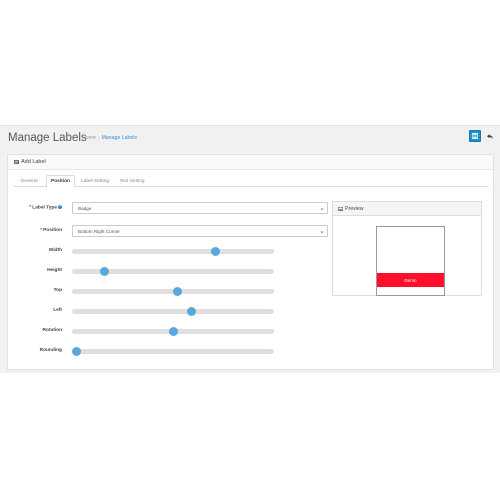 This screenshot has width=500, height=500. What do you see at coordinates (60, 206) in the screenshot?
I see `help-icon` at bounding box center [60, 206].